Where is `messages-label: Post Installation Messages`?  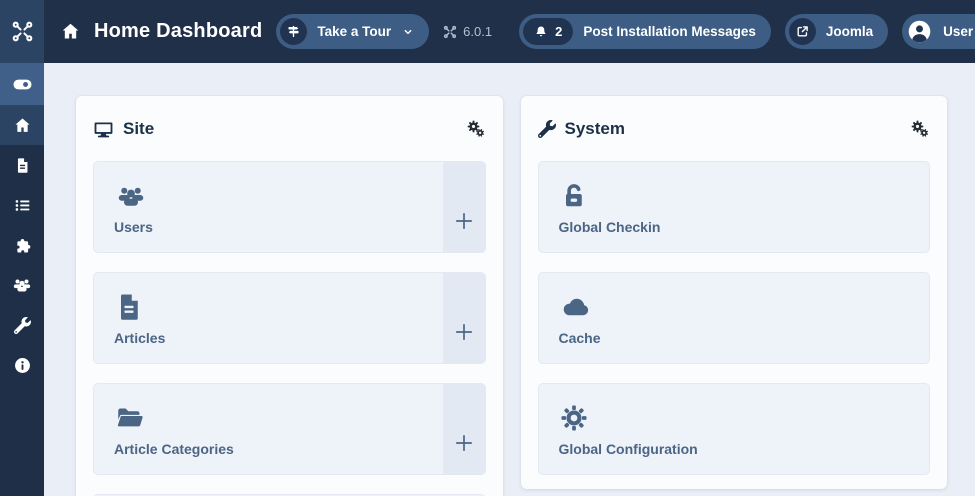
messages-label: Post Installation Messages is located at coordinates (669, 31).